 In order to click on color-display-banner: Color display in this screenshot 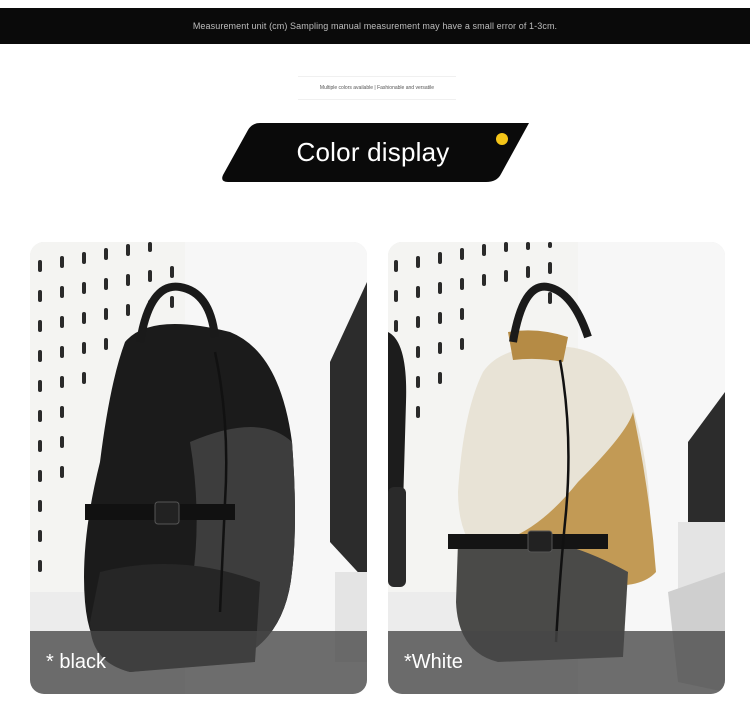, I will do `click(375, 152)`.